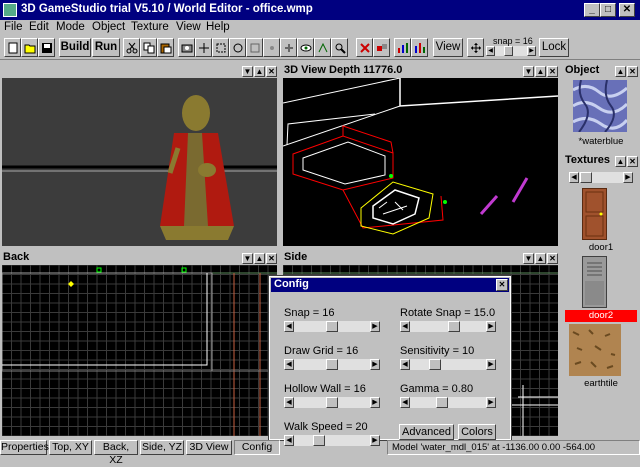 Image resolution: width=640 pixels, height=467 pixels. Describe the element at coordinates (502, 285) in the screenshot. I see `config-close-button: ✕` at that location.